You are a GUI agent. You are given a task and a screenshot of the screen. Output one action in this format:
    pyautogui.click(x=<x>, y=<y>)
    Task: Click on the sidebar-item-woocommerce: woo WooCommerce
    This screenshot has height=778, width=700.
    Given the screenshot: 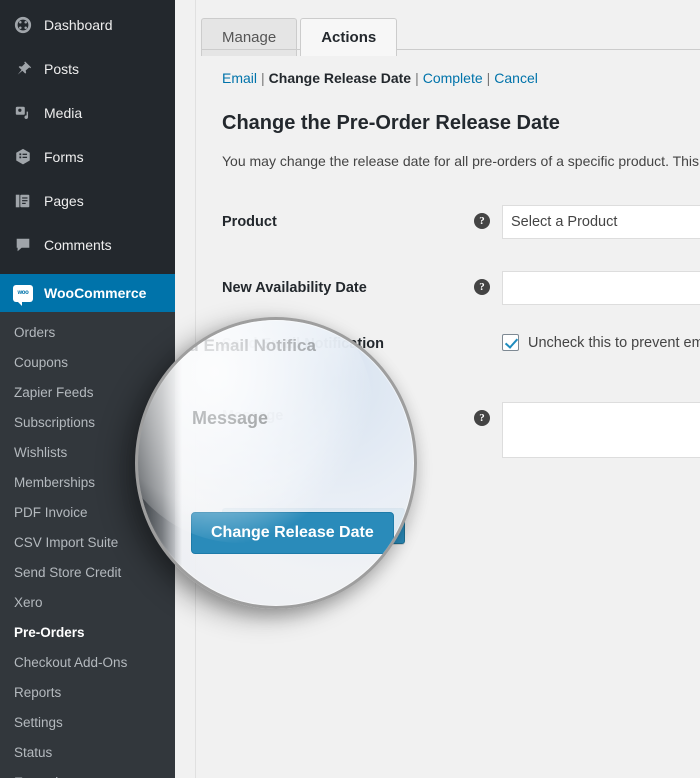 What is the action you would take?
    pyautogui.click(x=91, y=293)
    